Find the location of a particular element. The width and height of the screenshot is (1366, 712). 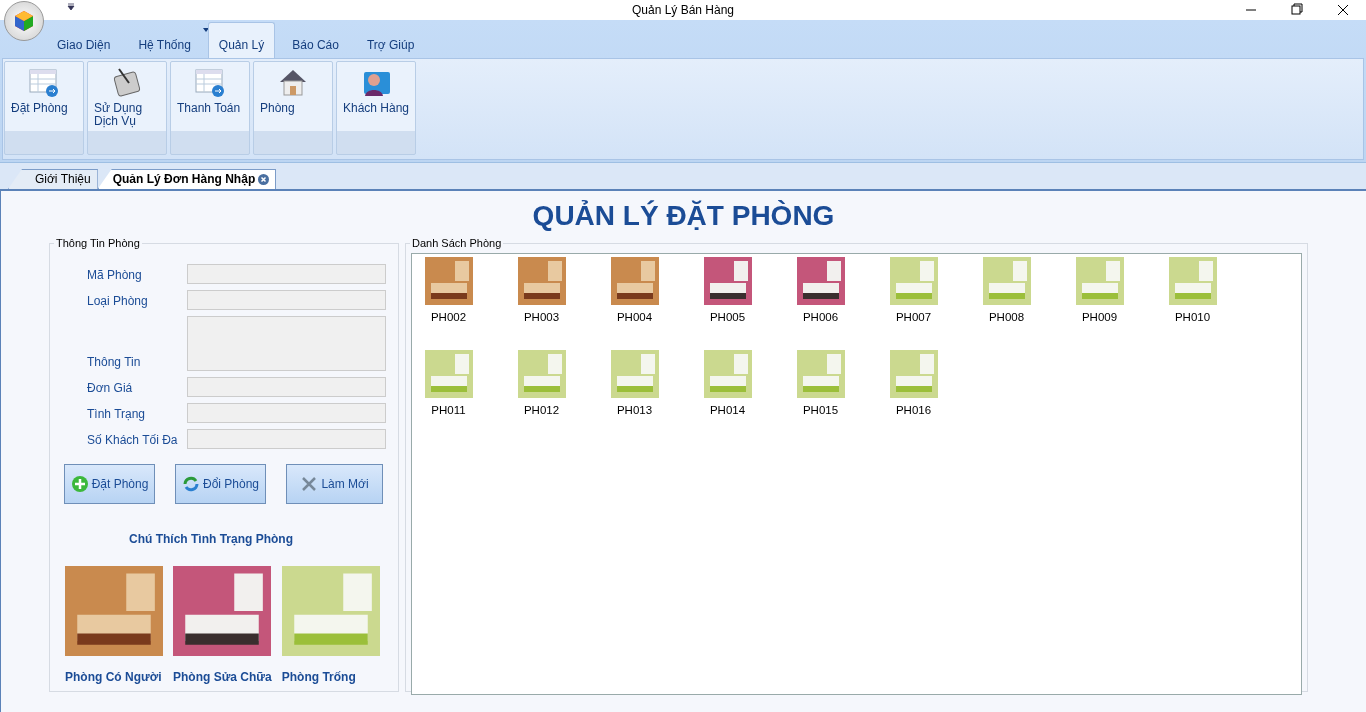

legend-title: Chú Thích Tình Trạng Phòng is located at coordinates (211, 539).